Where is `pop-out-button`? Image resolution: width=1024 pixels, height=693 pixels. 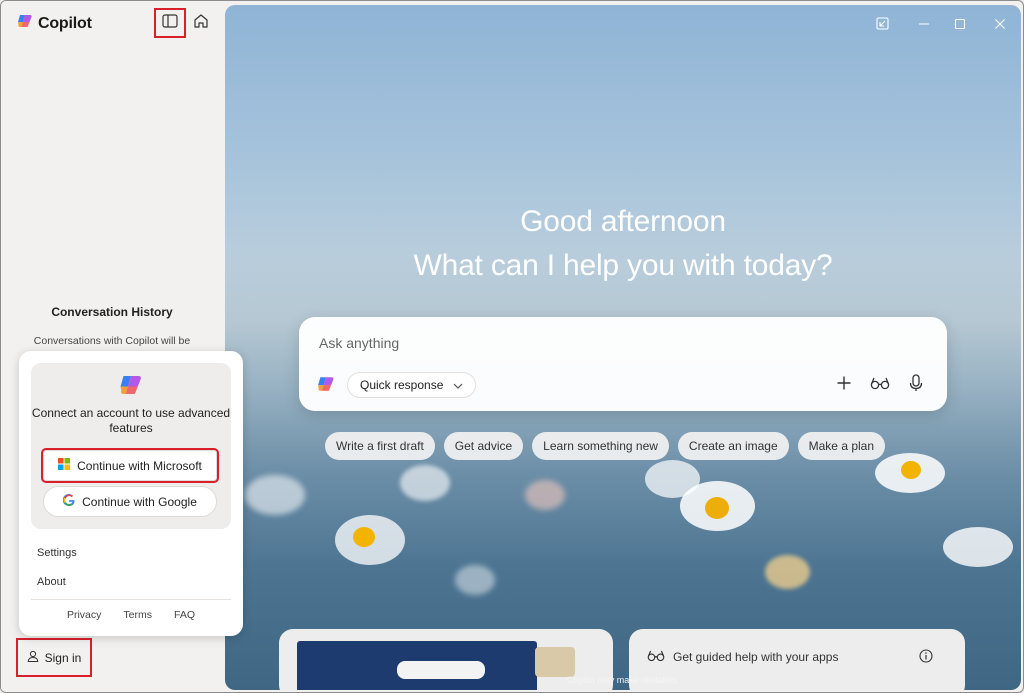 pop-out-button is located at coordinates (882, 26).